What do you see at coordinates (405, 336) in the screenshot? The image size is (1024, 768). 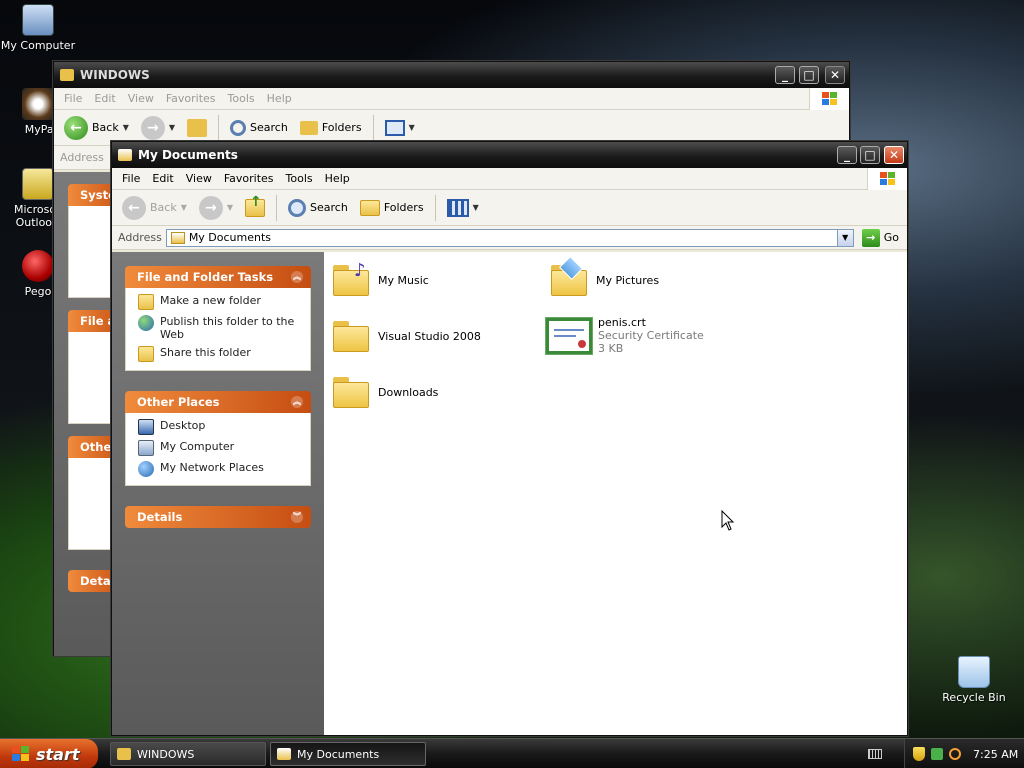 I see `file-item: Visual Studio 2008` at bounding box center [405, 336].